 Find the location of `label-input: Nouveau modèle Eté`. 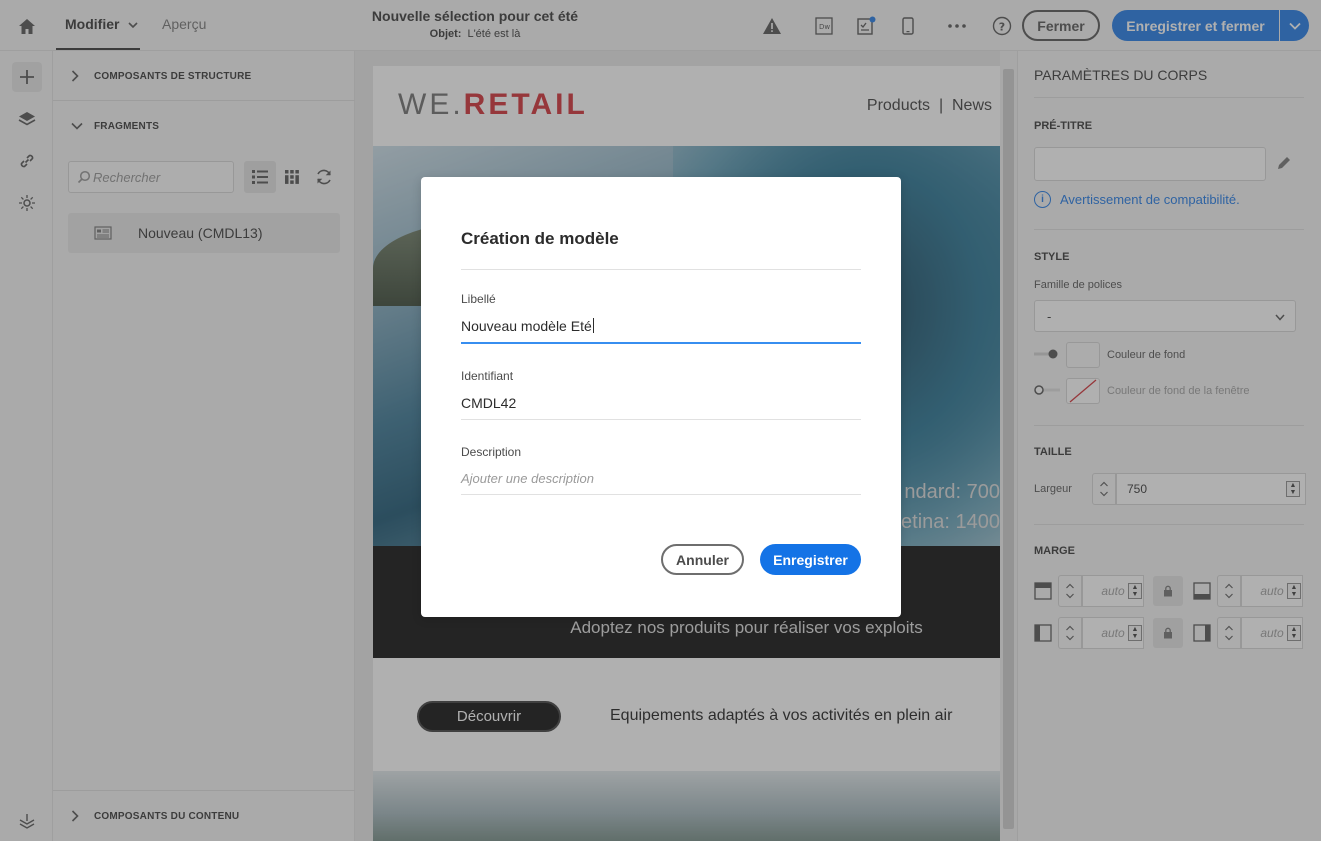

label-input: Nouveau modèle Eté is located at coordinates (661, 331).